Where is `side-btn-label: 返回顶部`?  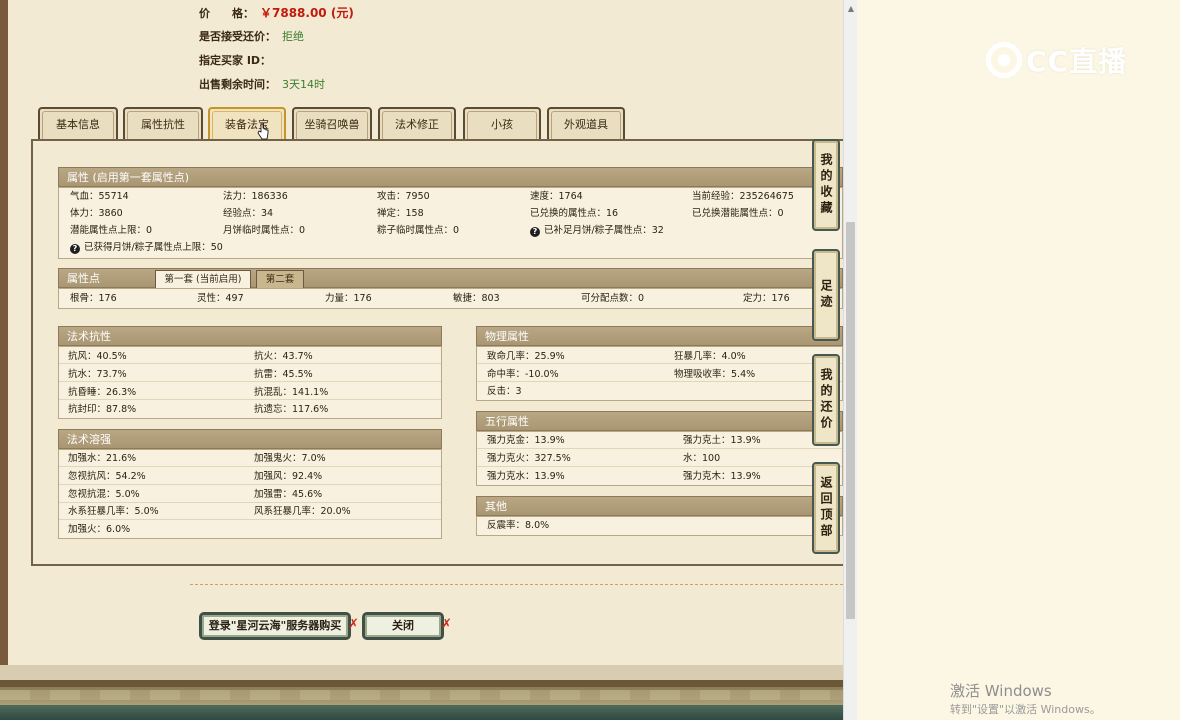
side-btn-label: 返回顶部 is located at coordinates (826, 508).